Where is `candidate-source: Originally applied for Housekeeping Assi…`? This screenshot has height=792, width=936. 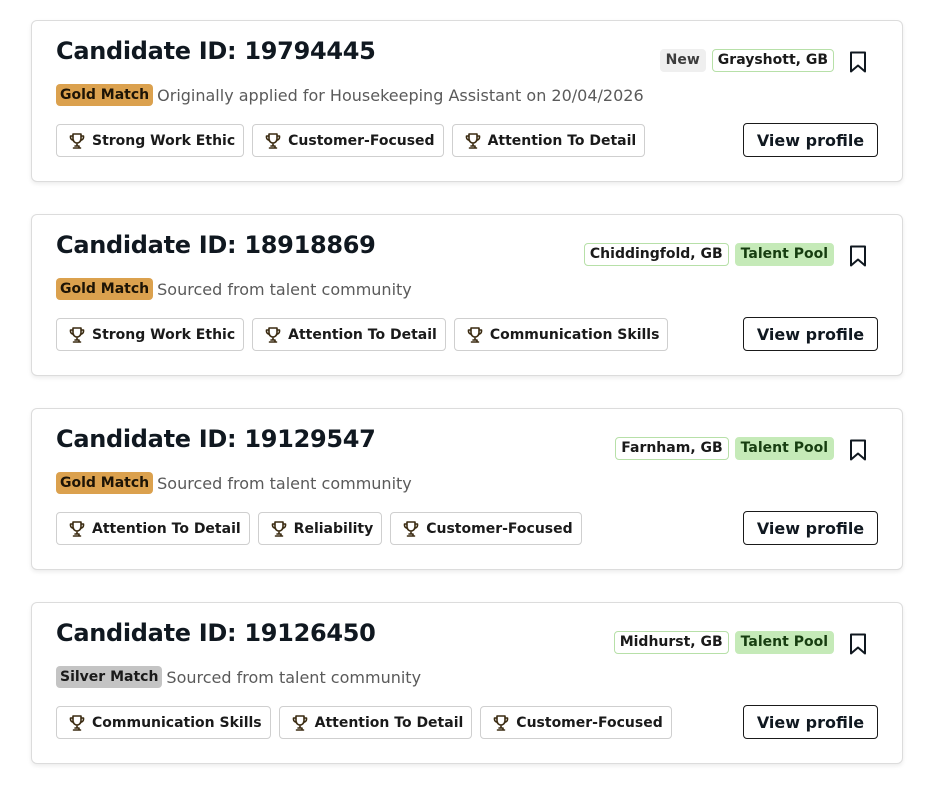 candidate-source: Originally applied for Housekeeping Assi… is located at coordinates (400, 95).